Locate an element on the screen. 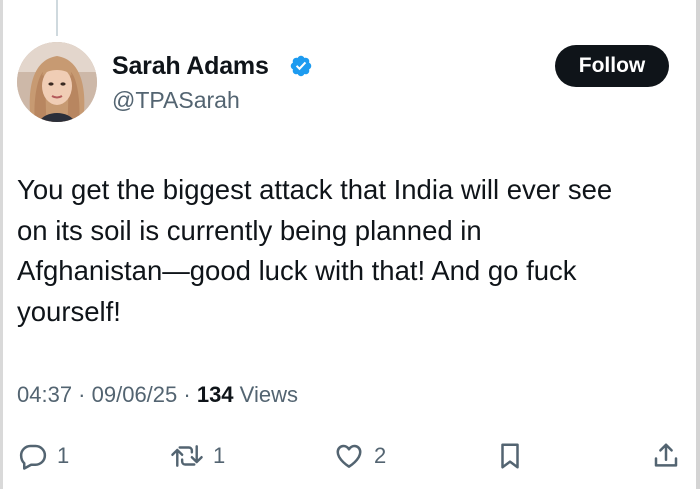 Image resolution: width=700 pixels, height=489 pixels. reply-button: 1 is located at coordinates (43, 456).